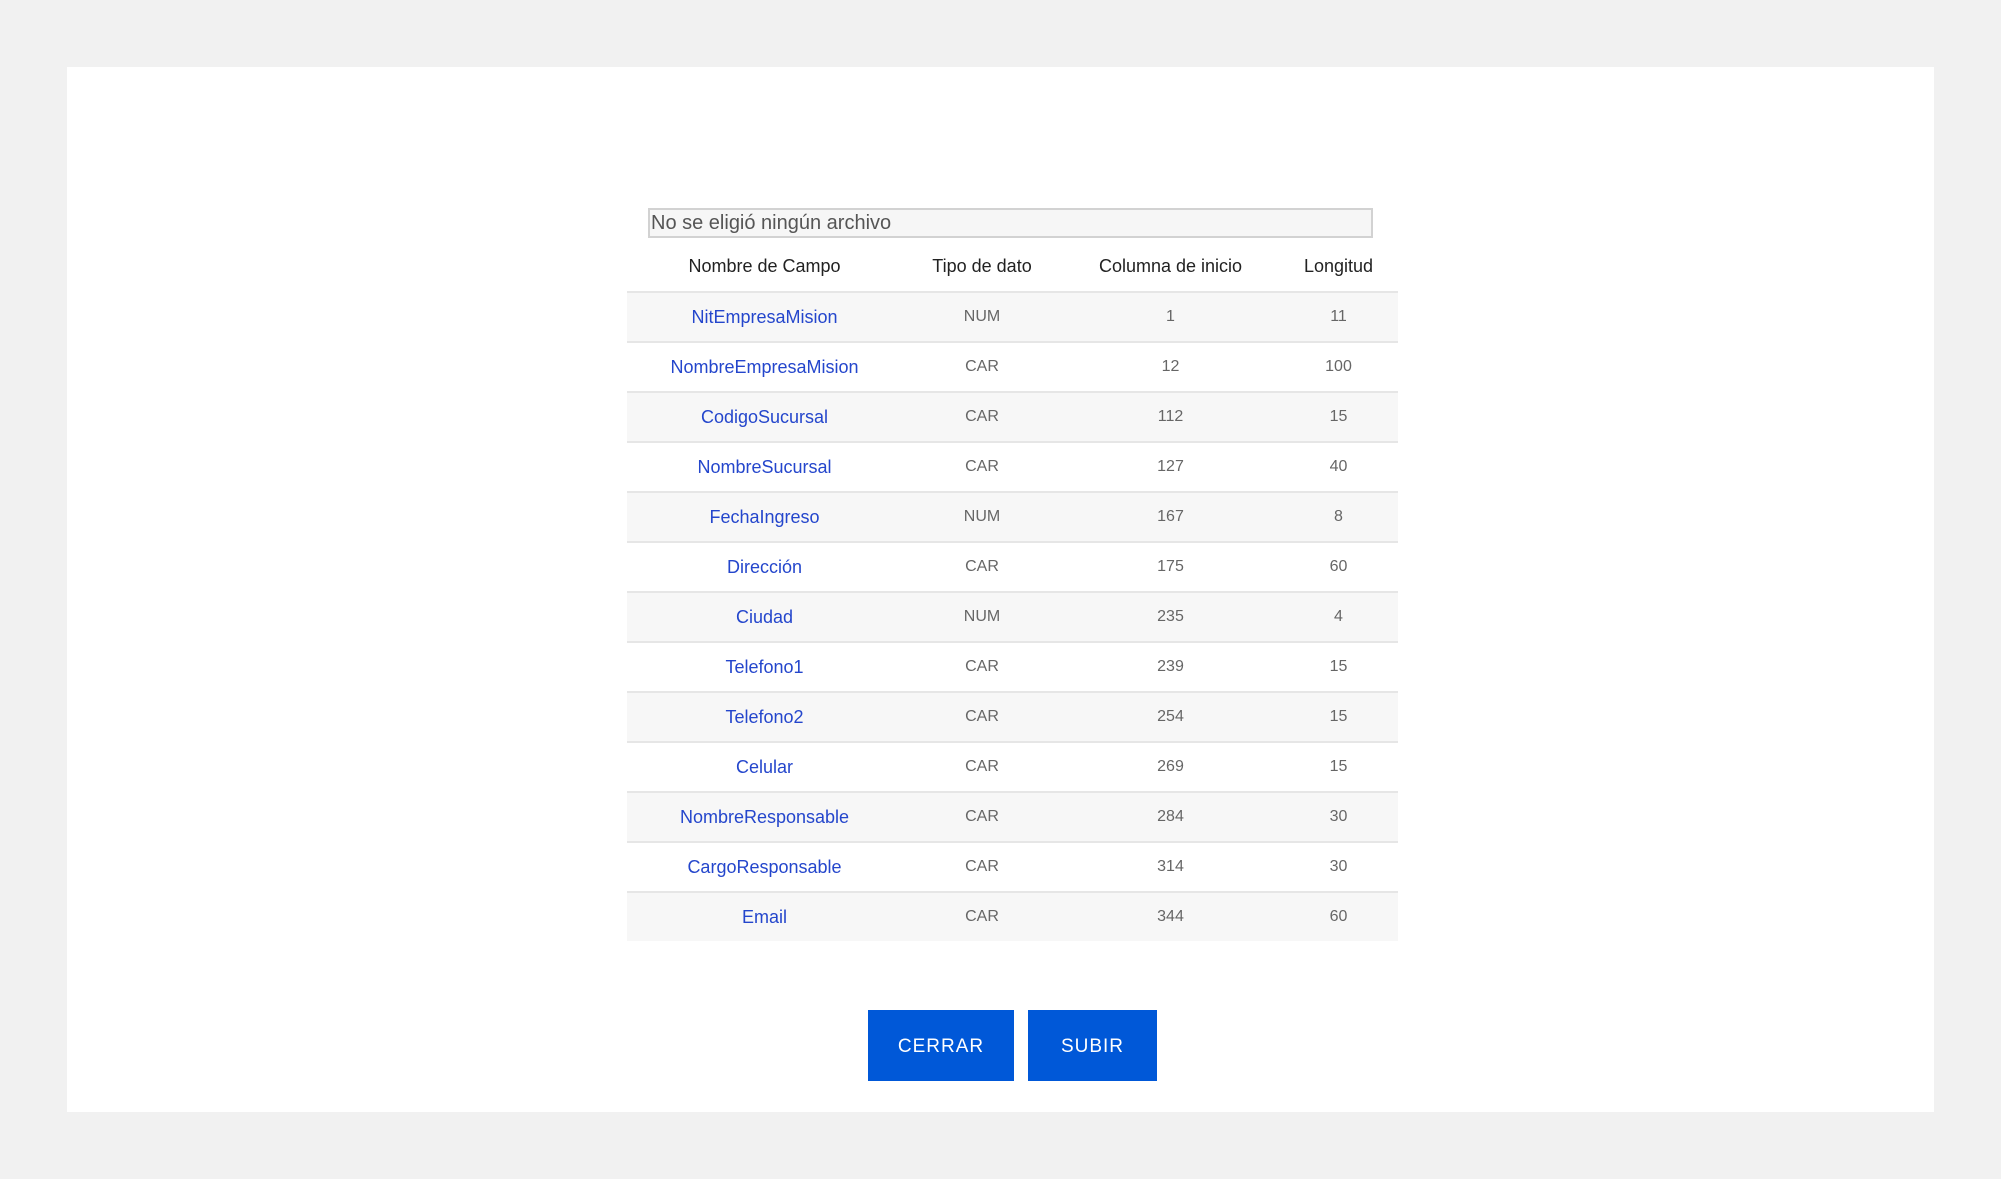 The height and width of the screenshot is (1179, 2001). I want to click on start-column-cell: 167, so click(1170, 516).